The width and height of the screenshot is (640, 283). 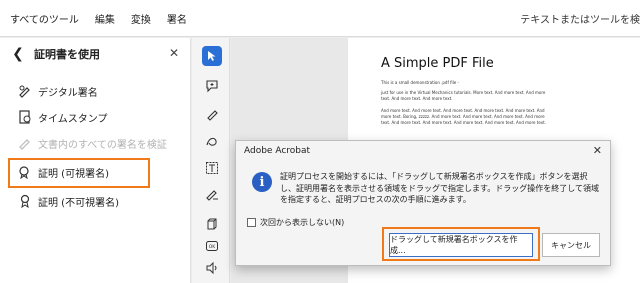 I want to click on dialog-title: Adobe Acrobat, so click(x=277, y=151).